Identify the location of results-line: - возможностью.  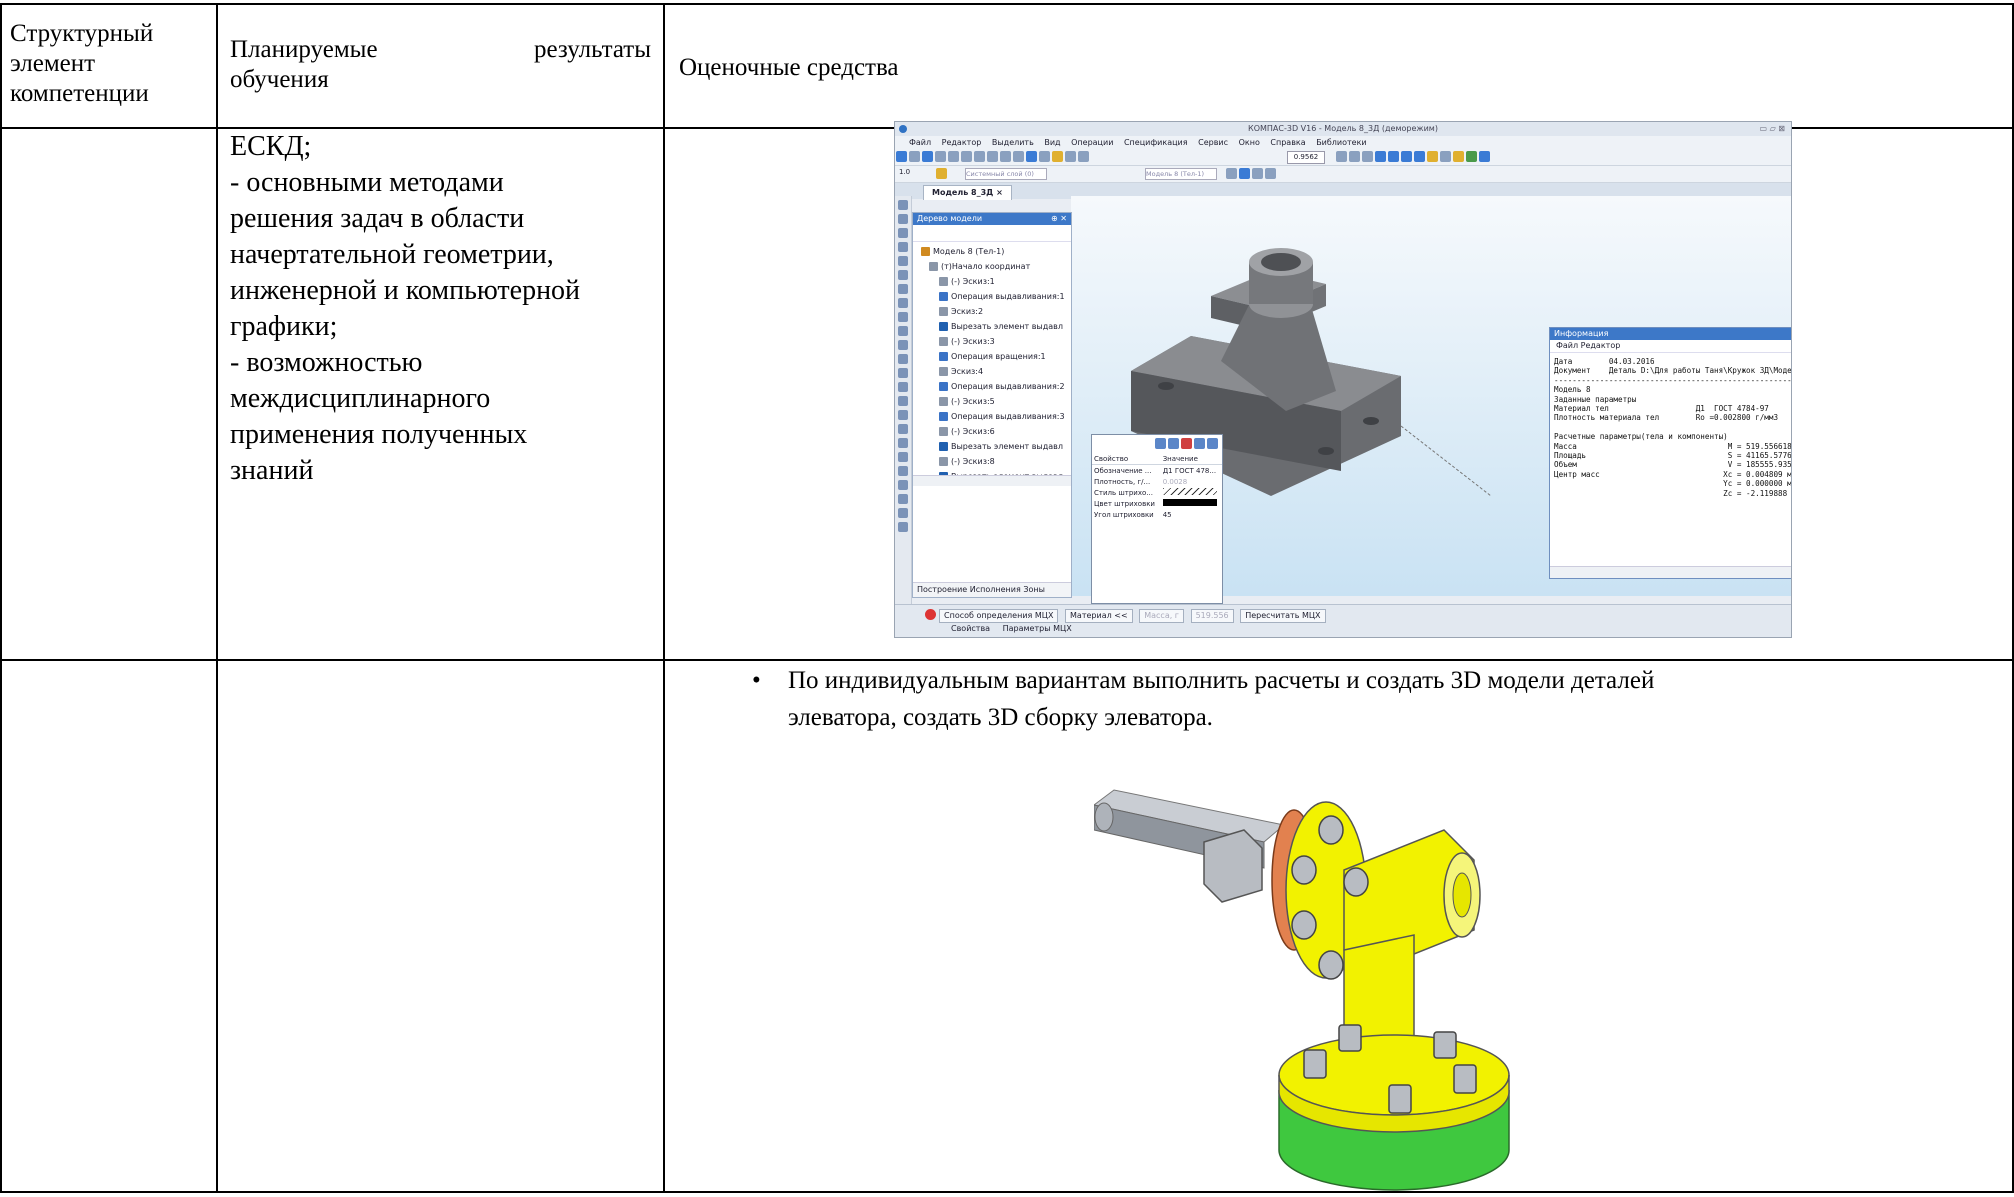
(326, 362).